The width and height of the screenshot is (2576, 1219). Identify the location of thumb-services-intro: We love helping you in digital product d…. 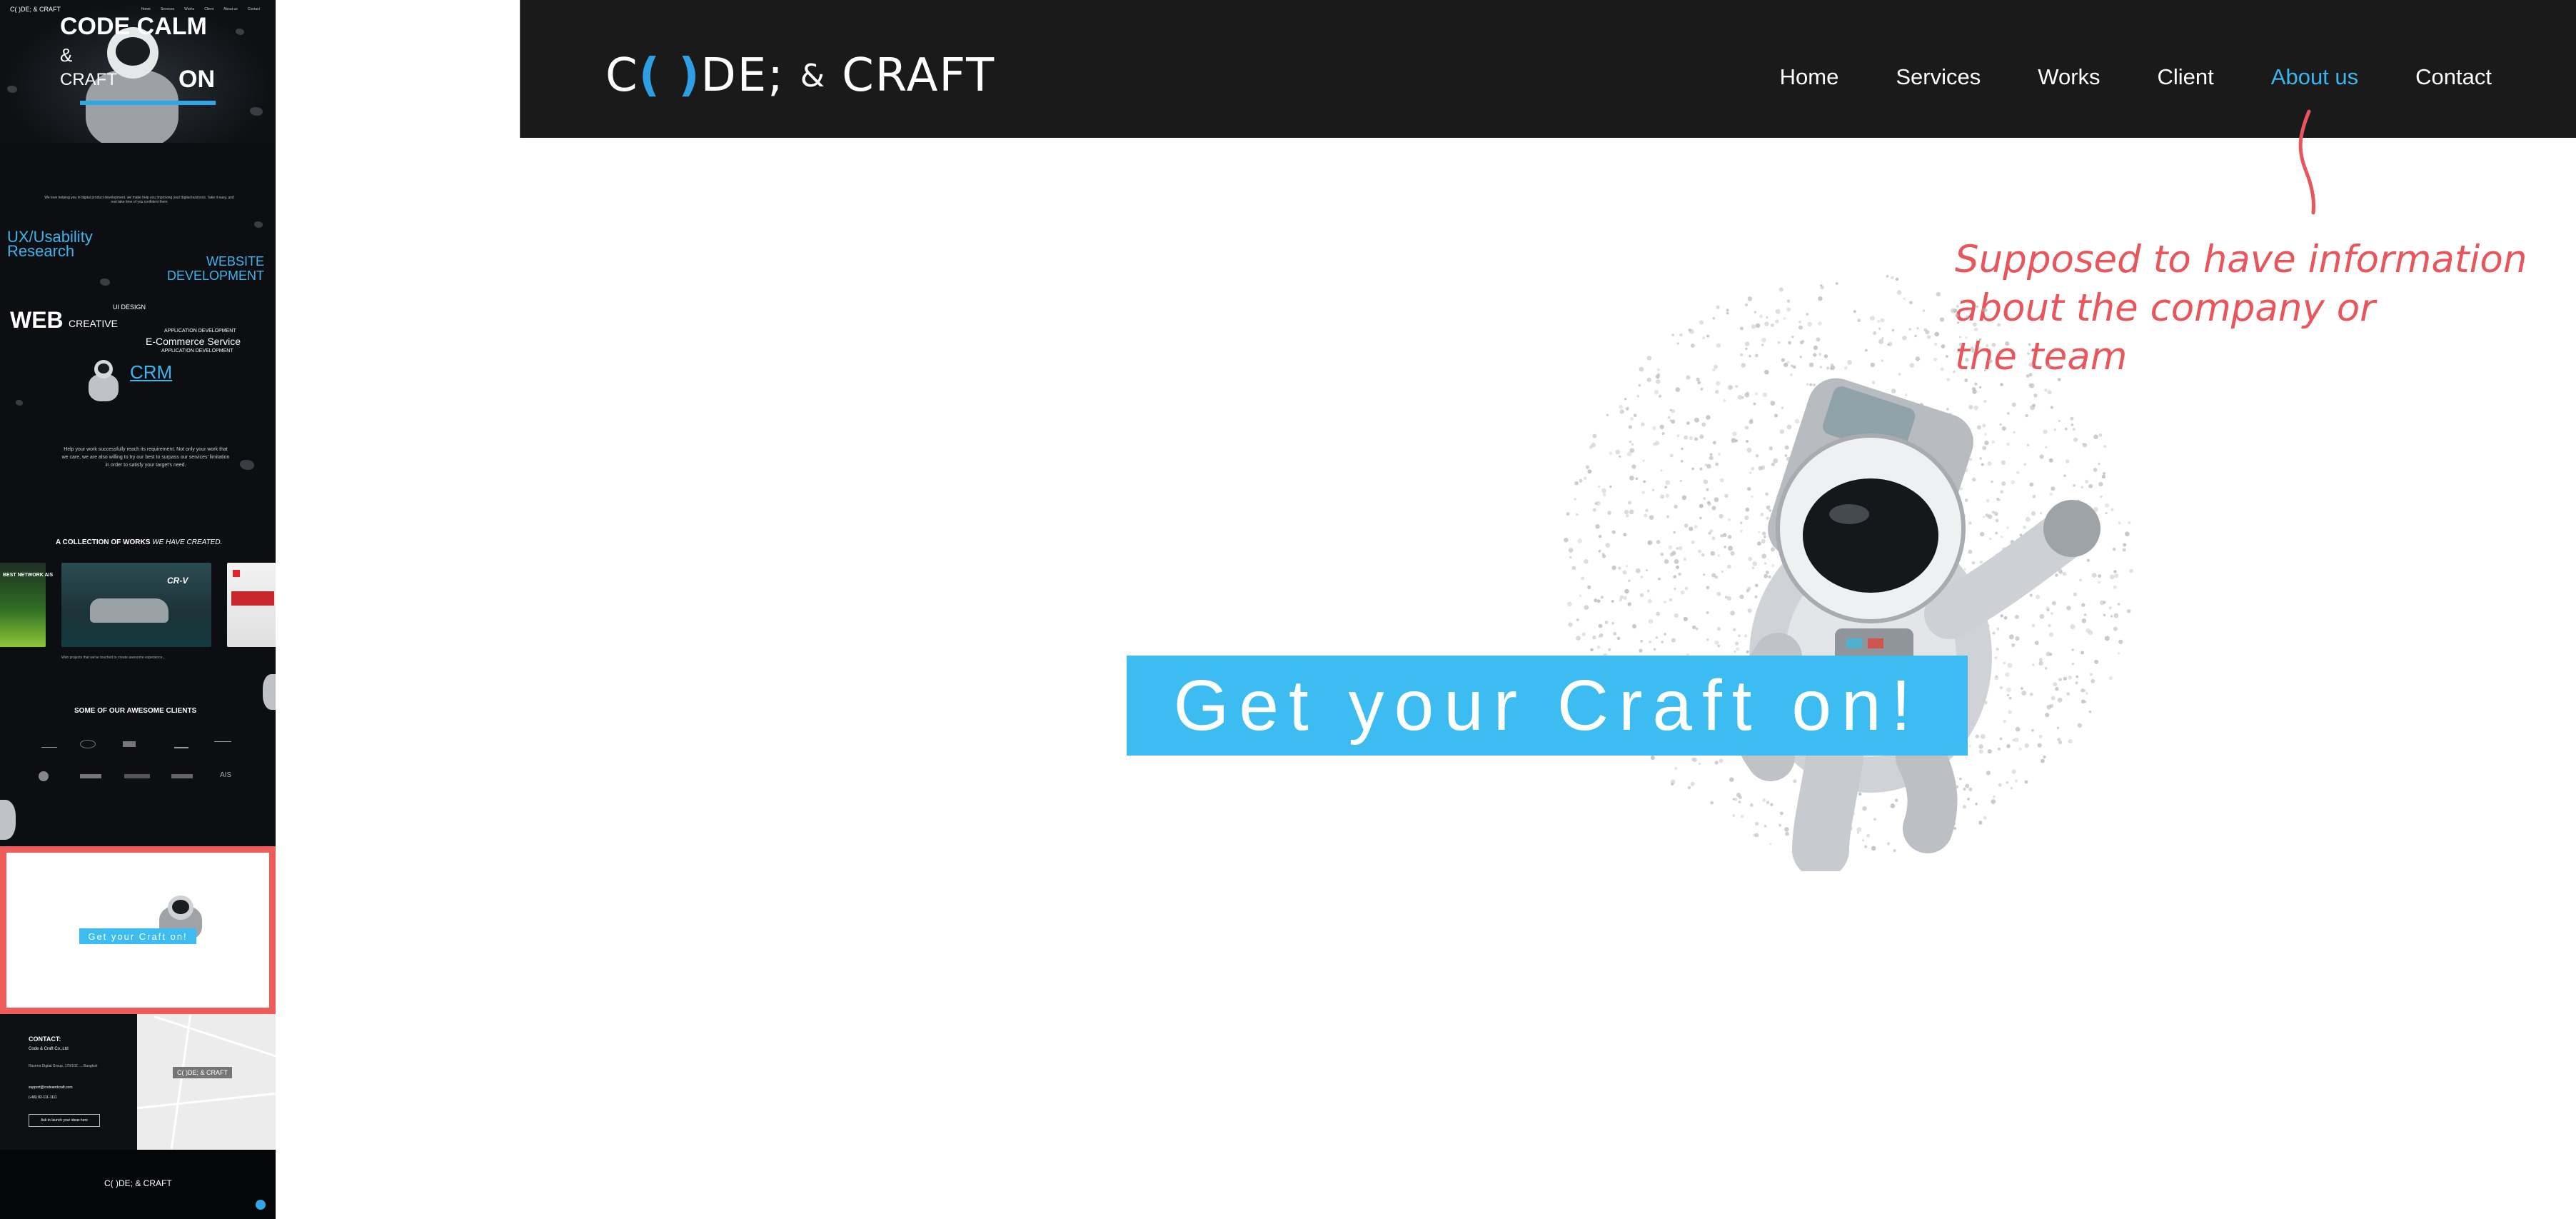
(139, 200).